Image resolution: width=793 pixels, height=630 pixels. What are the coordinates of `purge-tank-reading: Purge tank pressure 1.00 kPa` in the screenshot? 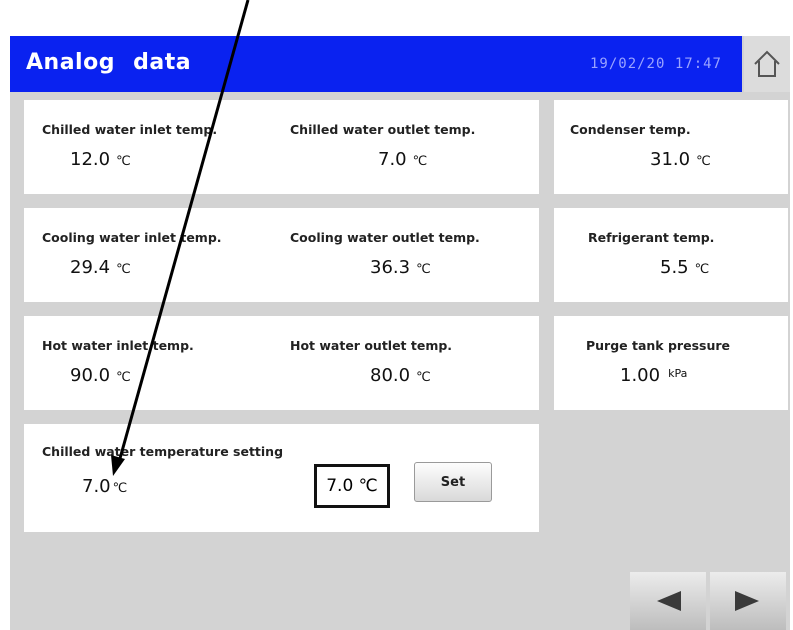 It's located at (658, 362).